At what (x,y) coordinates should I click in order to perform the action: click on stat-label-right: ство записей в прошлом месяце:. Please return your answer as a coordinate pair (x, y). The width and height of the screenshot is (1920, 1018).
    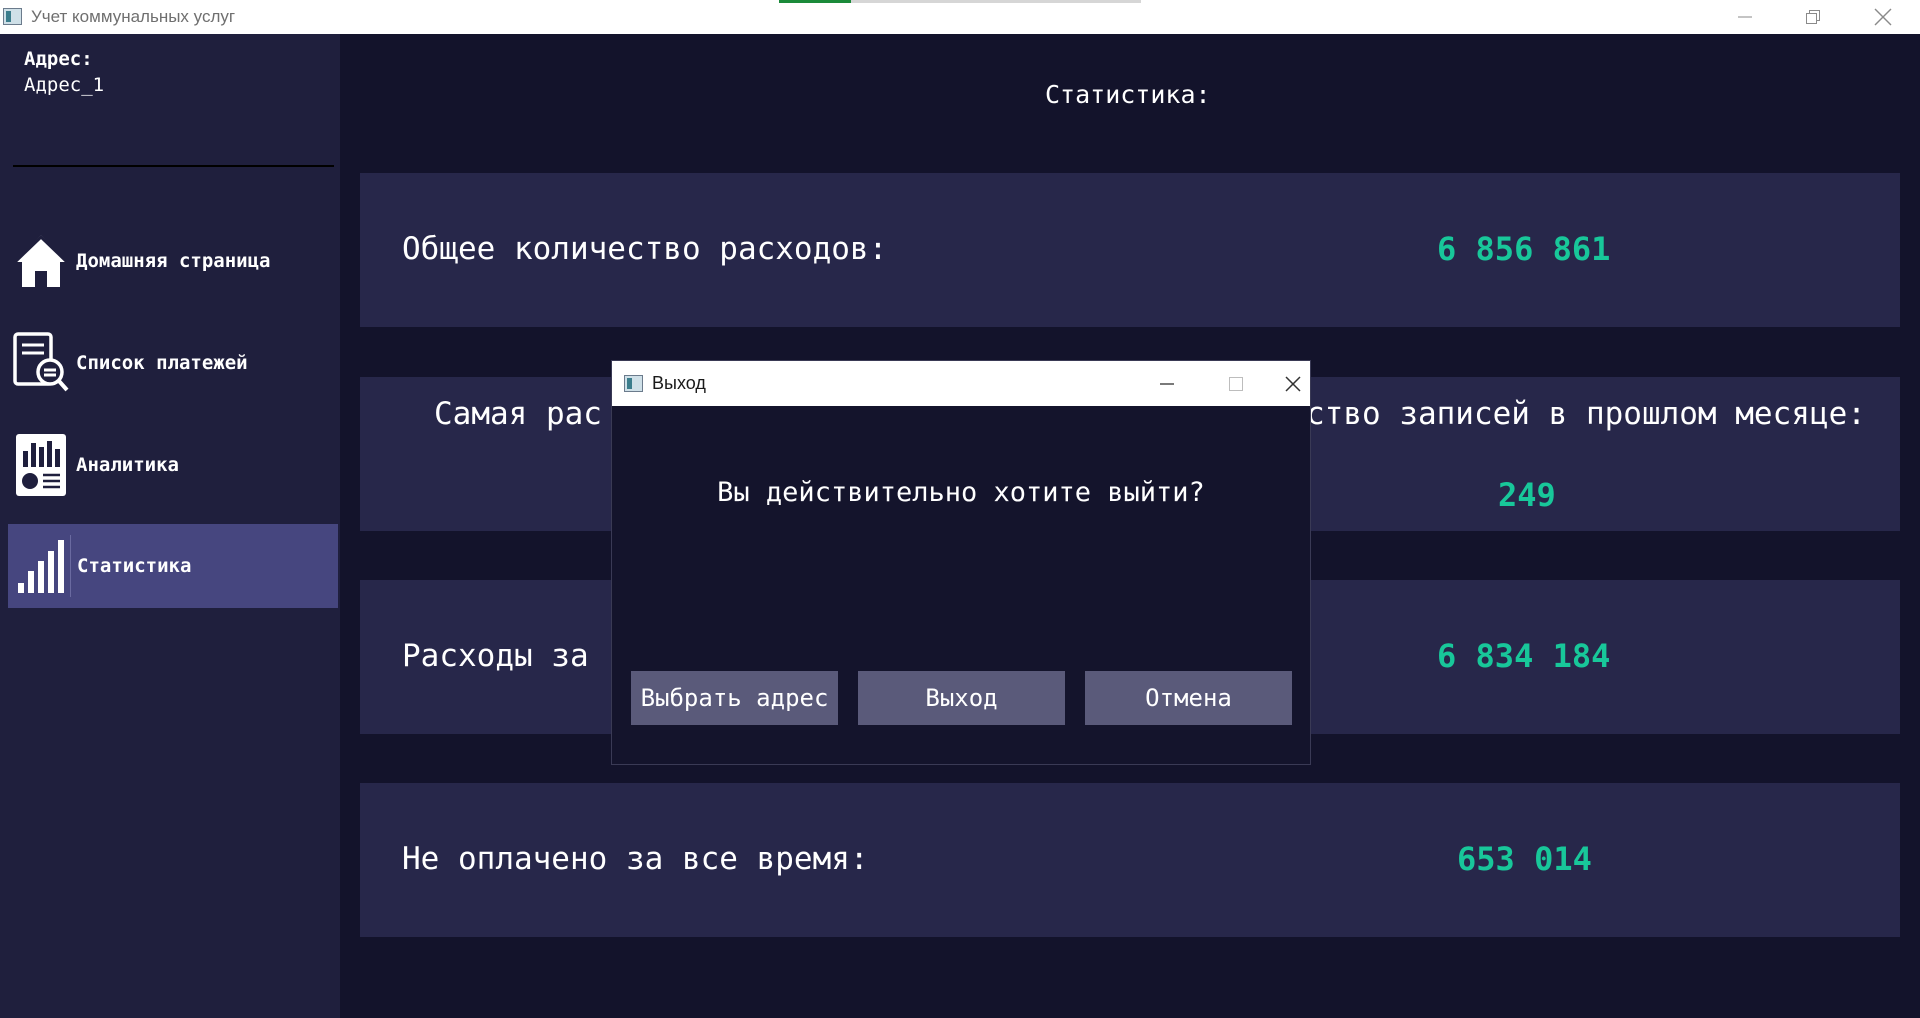
    Looking at the image, I should click on (1586, 414).